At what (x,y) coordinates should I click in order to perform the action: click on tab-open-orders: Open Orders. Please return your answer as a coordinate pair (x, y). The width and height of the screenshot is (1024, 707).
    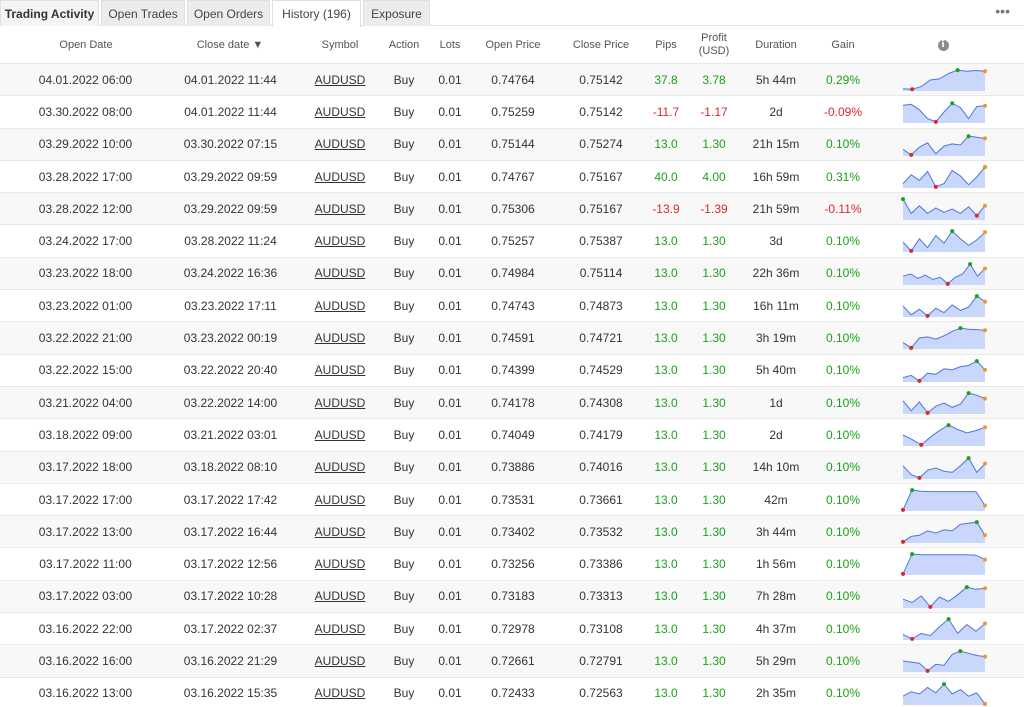
    Looking at the image, I should click on (228, 13).